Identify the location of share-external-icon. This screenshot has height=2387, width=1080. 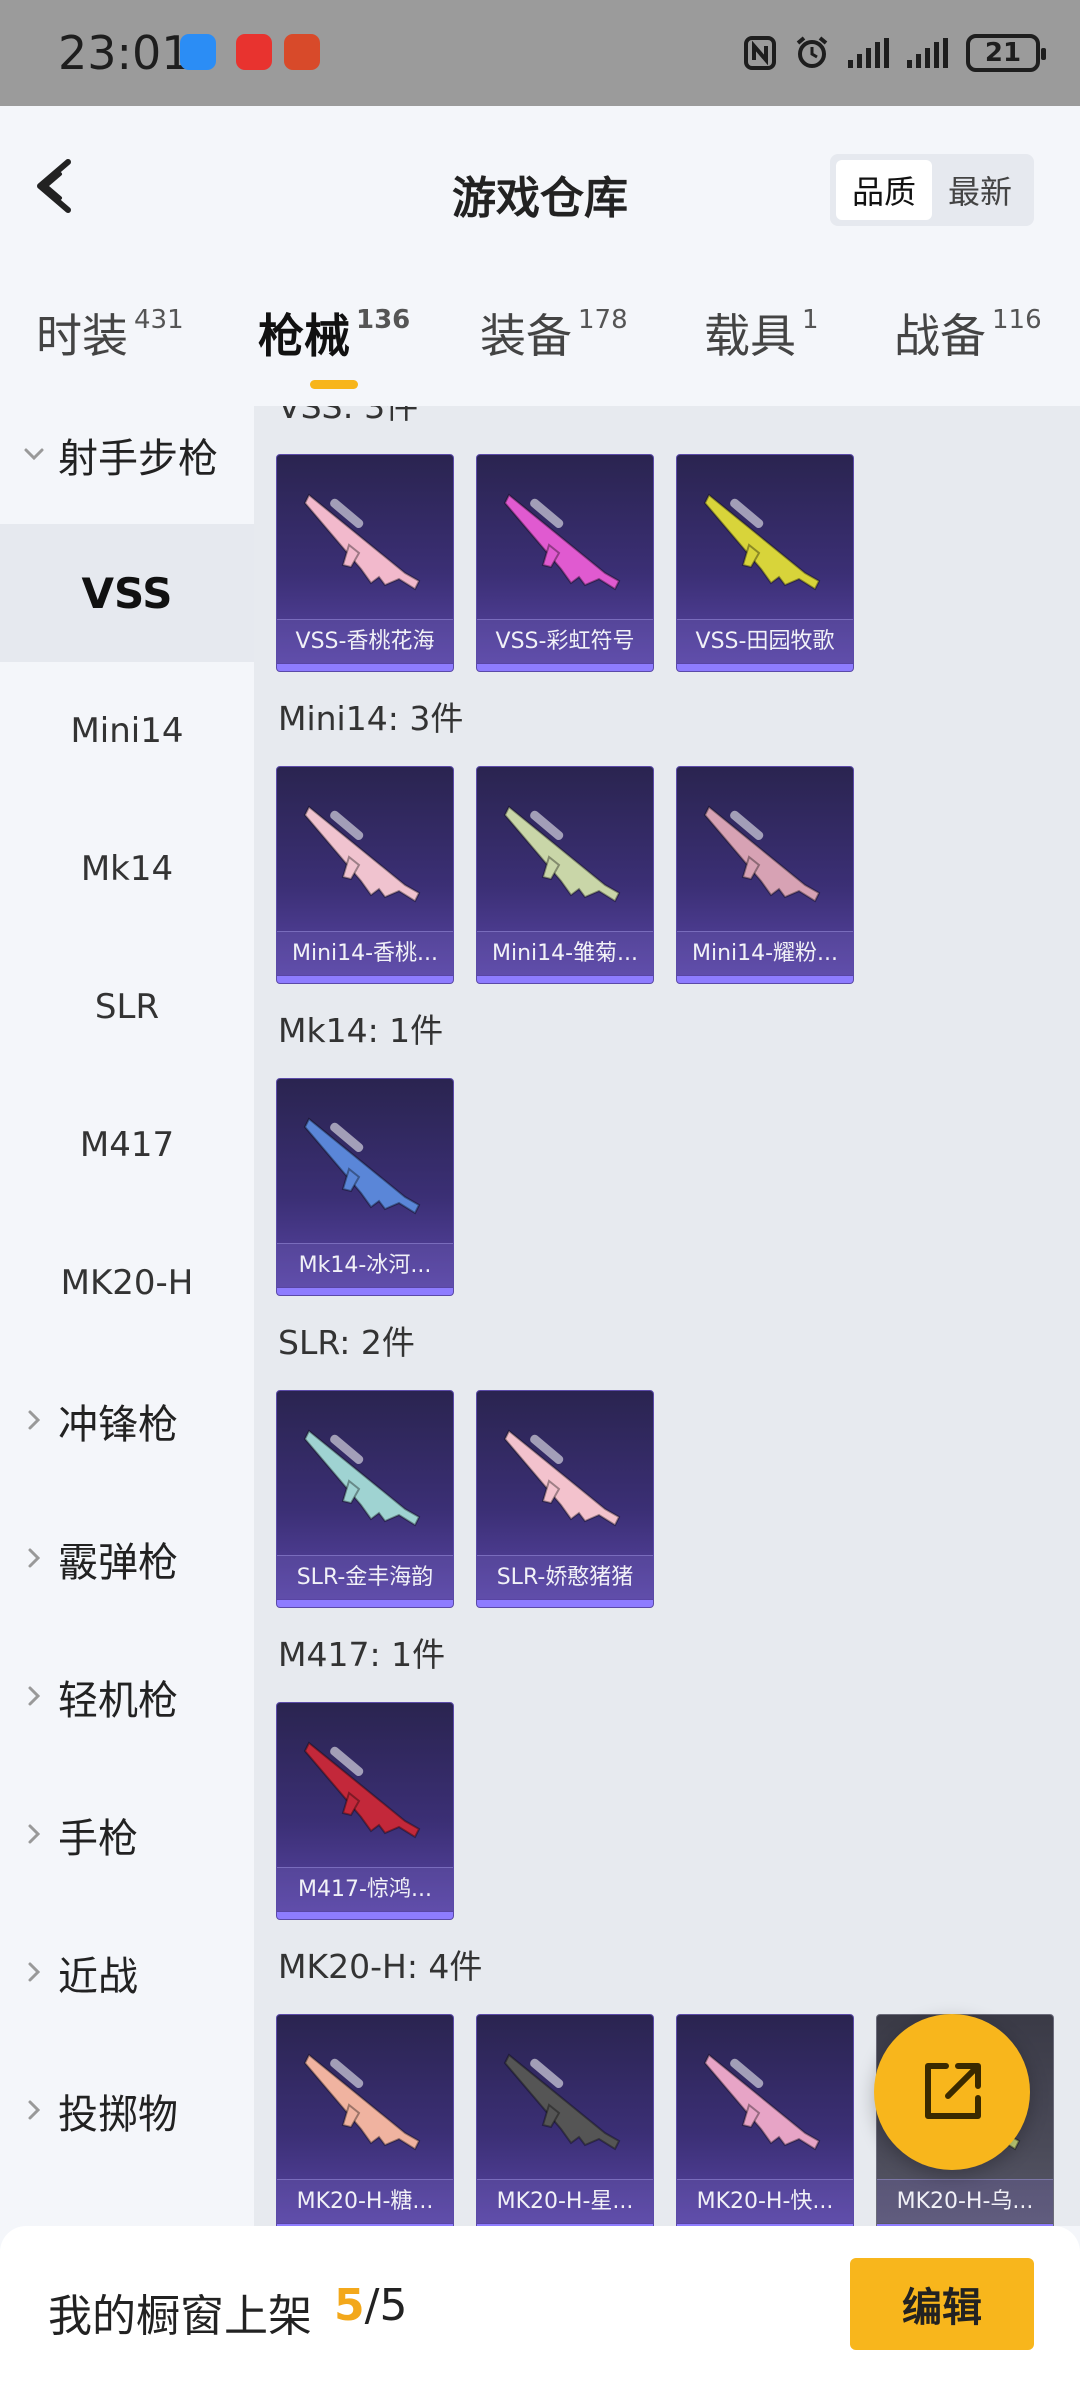
(953, 2091).